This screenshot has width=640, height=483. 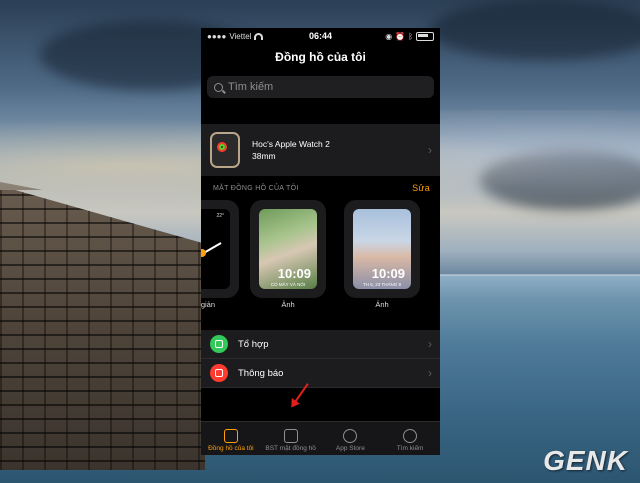 I want to click on watch-face-photo-2: 10:09 TH 6, 23 THÁNG 9, so click(x=382, y=249).